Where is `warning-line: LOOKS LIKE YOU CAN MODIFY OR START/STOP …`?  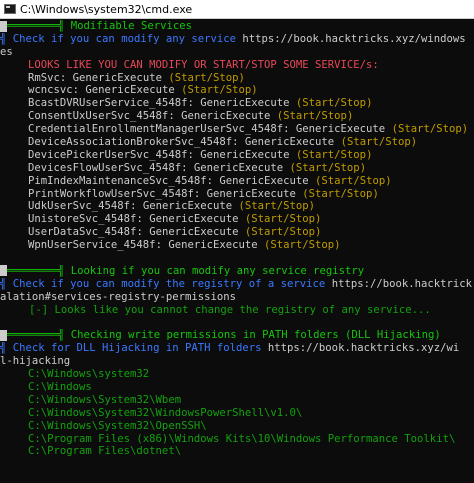
warning-line: LOOKS LIKE YOU CAN MODIFY OR START/STOP … is located at coordinates (203, 64).